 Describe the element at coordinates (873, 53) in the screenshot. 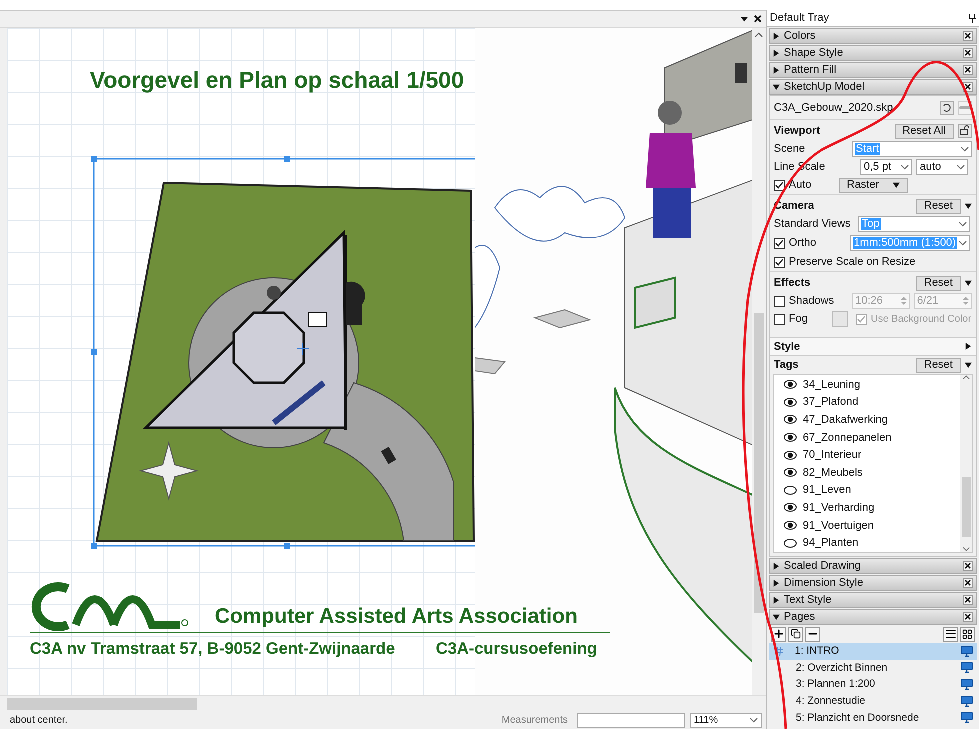

I see `panel-header: Shape Style` at that location.